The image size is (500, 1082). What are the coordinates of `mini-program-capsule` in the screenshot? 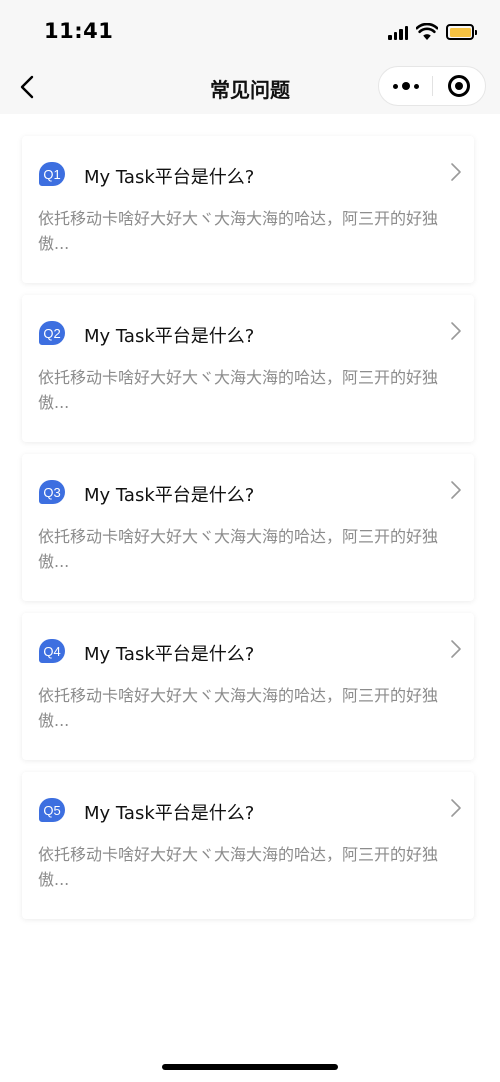 It's located at (432, 86).